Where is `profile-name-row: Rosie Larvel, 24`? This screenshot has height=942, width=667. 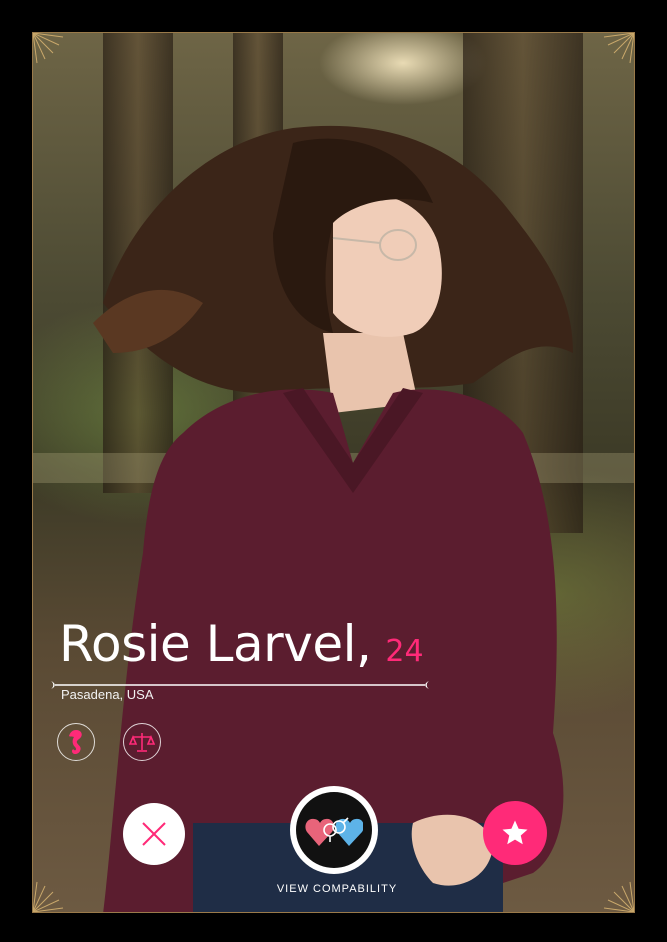
profile-name-row: Rosie Larvel, 24 is located at coordinates (241, 644).